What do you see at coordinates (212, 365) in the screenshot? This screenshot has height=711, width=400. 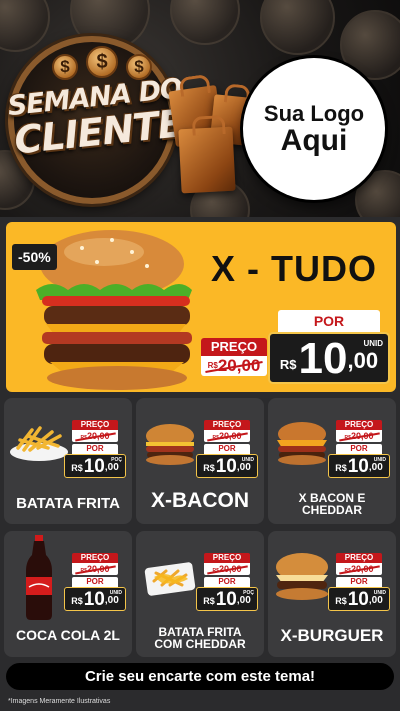 I see `old-price-currency: R$` at bounding box center [212, 365].